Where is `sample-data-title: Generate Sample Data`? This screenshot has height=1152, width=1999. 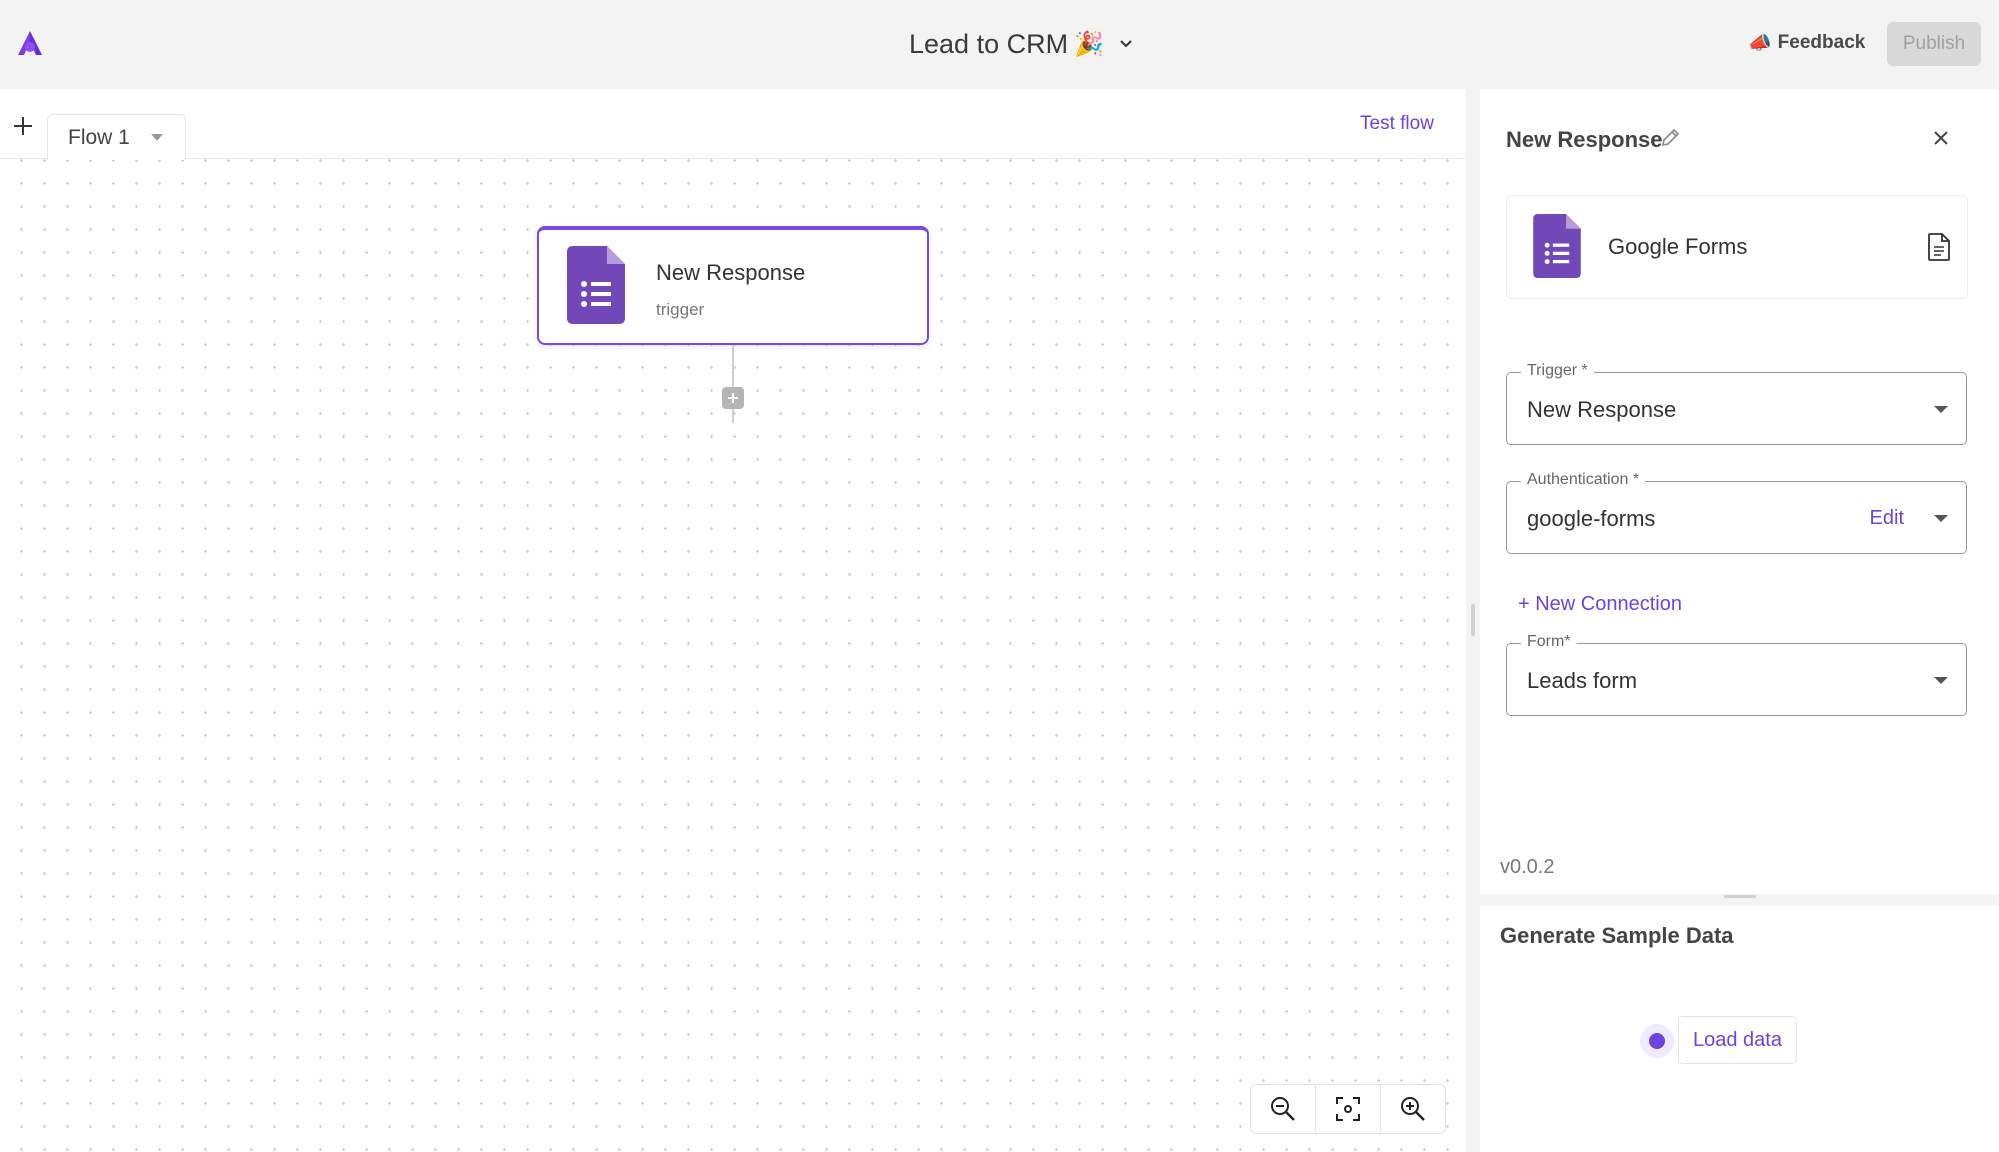
sample-data-title: Generate Sample Data is located at coordinates (1617, 935).